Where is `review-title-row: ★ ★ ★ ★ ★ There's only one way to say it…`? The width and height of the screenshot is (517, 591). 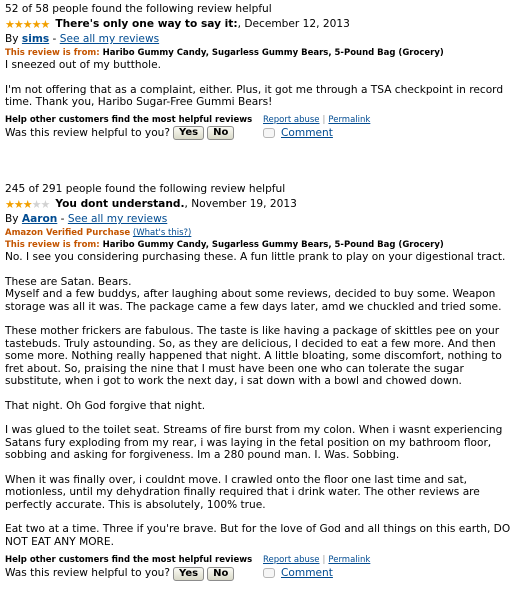 review-title-row: ★ ★ ★ ★ ★ There's only one way to say it… is located at coordinates (259, 24).